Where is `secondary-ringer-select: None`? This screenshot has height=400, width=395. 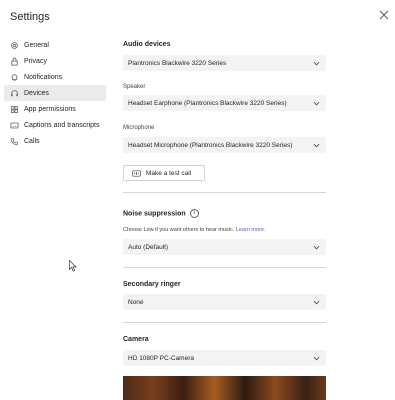 secondary-ringer-select: None is located at coordinates (224, 302).